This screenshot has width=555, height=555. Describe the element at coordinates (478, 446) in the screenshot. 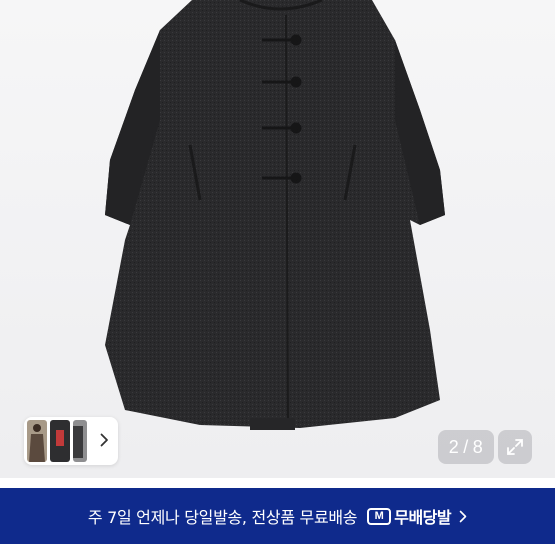

I see `page-total: 8` at that location.